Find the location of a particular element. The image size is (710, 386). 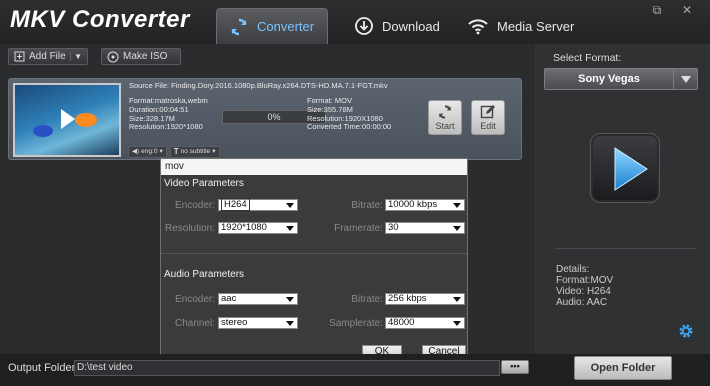

edit-icon is located at coordinates (487, 112).